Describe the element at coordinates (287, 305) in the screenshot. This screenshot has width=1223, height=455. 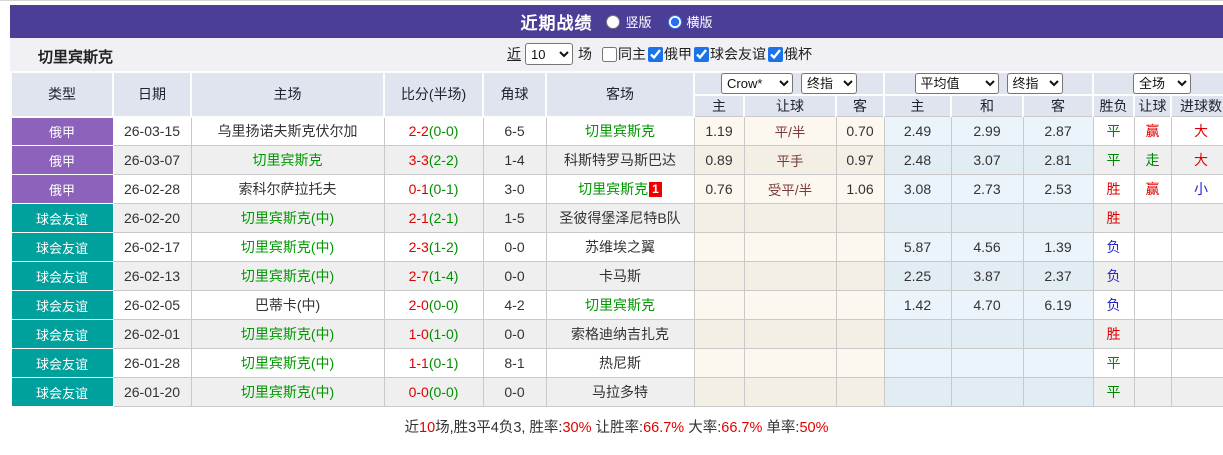
I see `home-team: 巴蒂卡(中)` at that location.